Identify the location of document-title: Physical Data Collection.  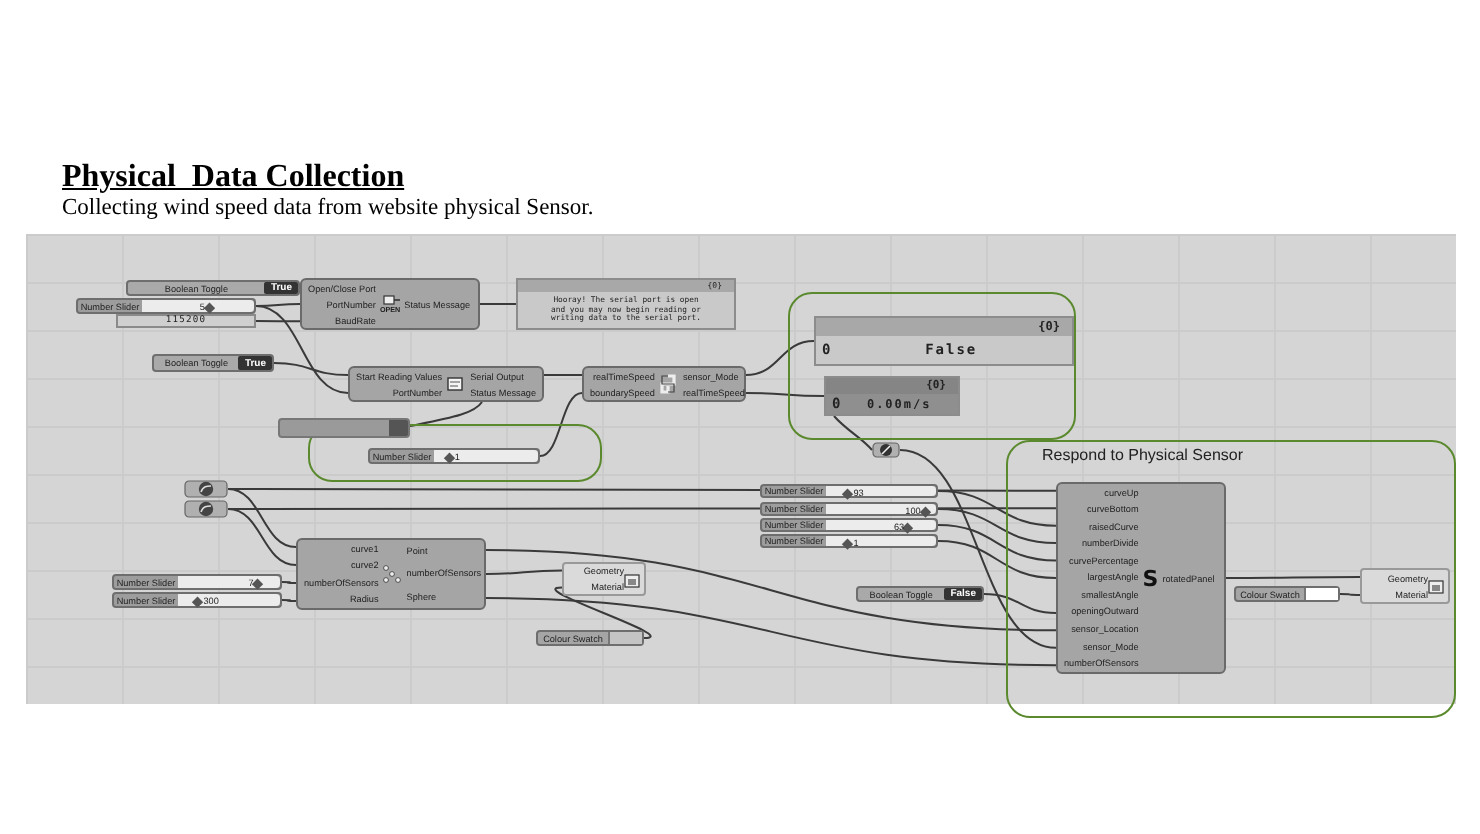
(233, 178).